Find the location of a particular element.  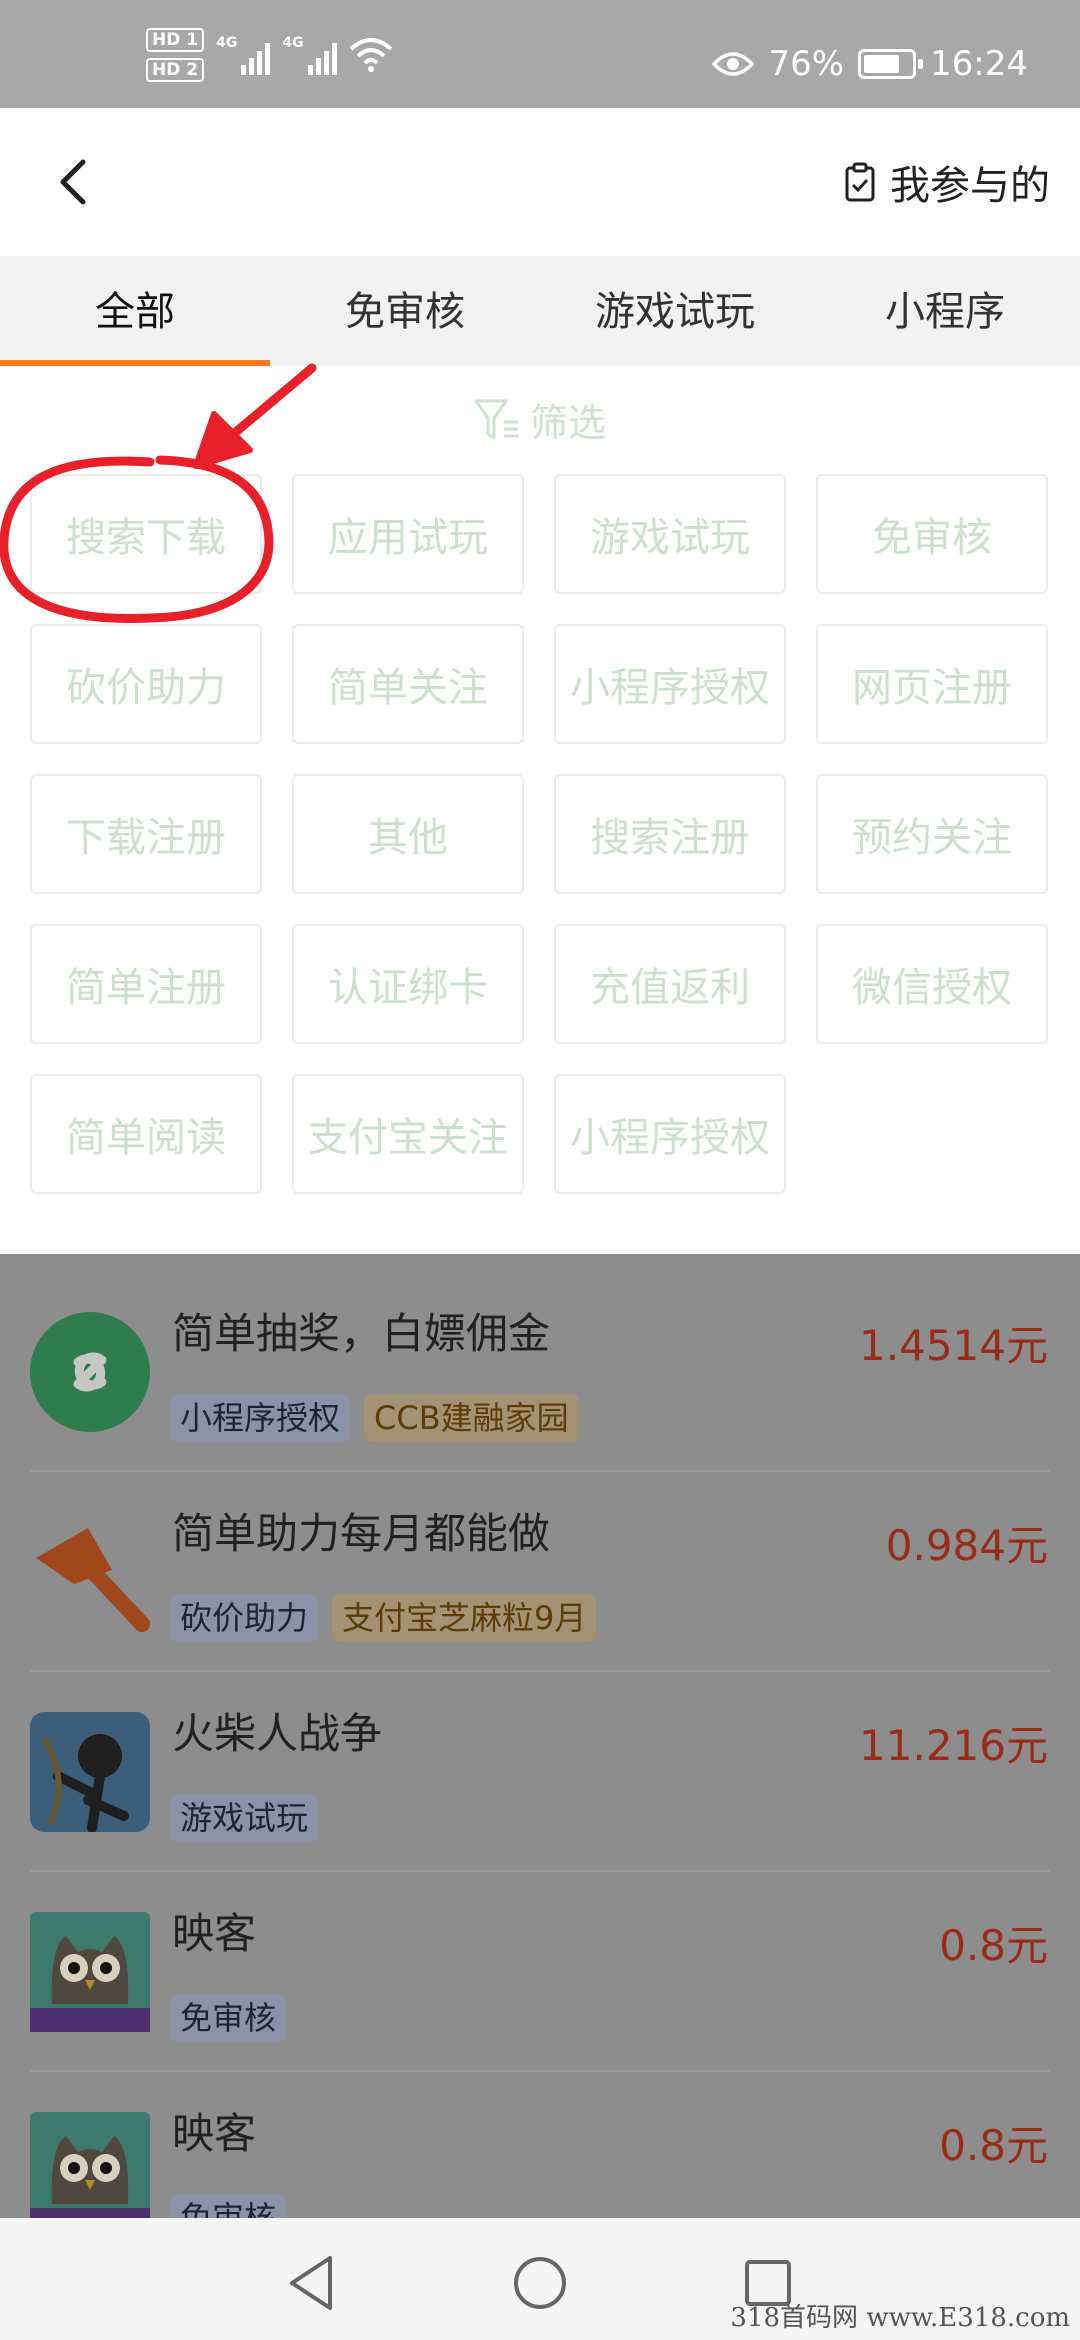

tab-all: 全部 is located at coordinates (135, 311).